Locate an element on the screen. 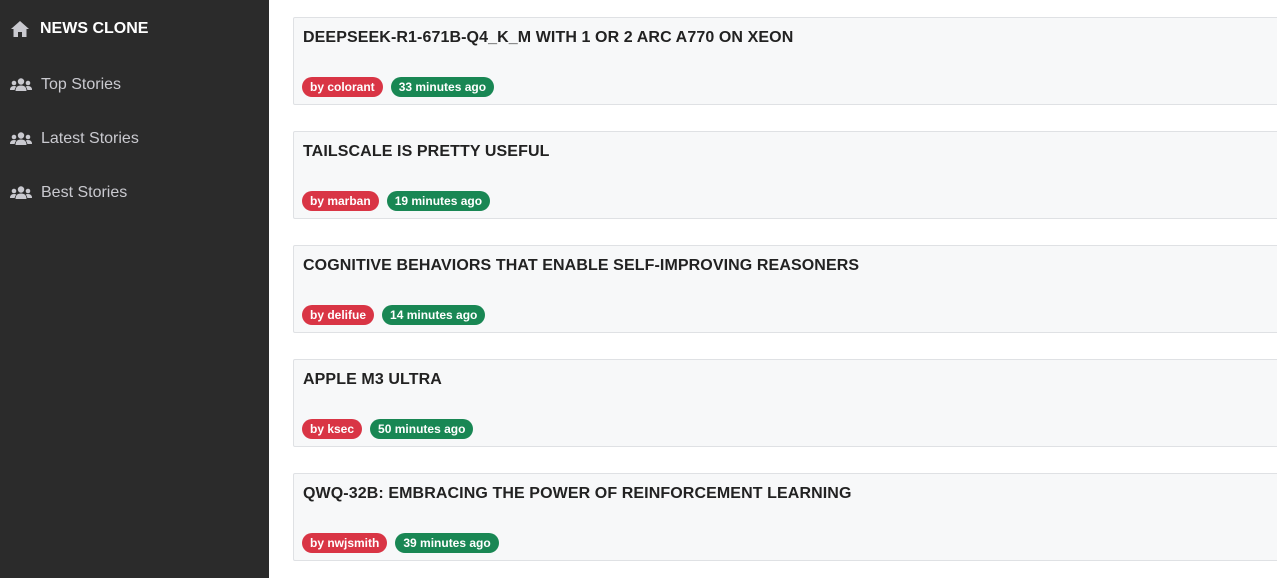 The width and height of the screenshot is (1277, 578). time-badge: 39 minutes ago is located at coordinates (447, 543).